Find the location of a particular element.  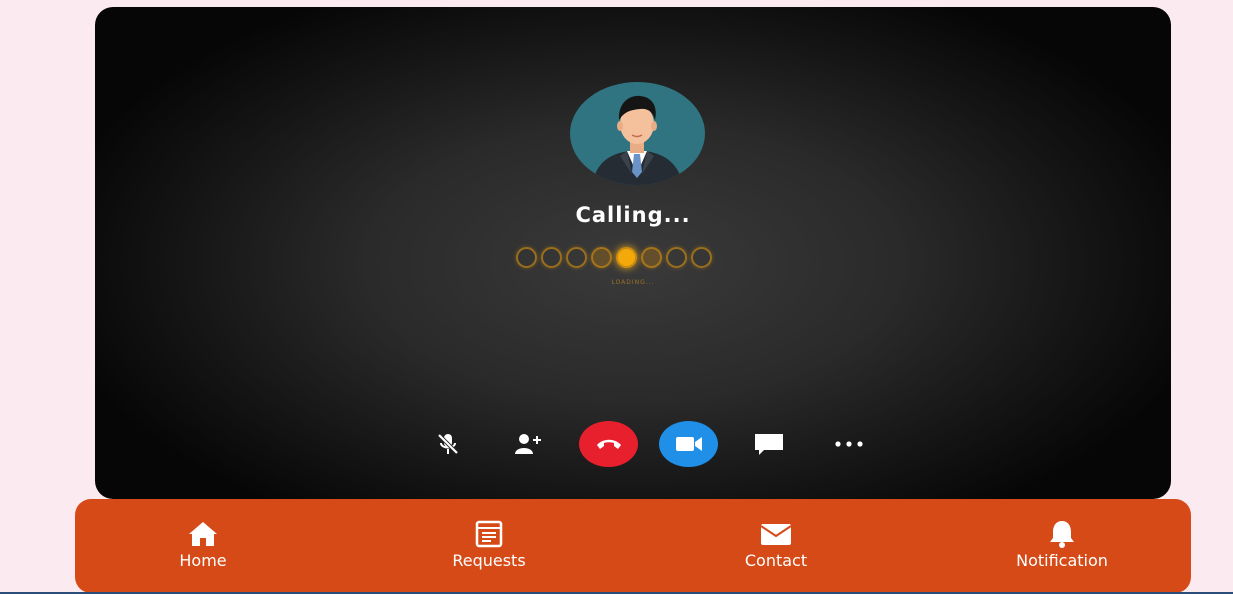

add-participant-button is located at coordinates (528, 444).